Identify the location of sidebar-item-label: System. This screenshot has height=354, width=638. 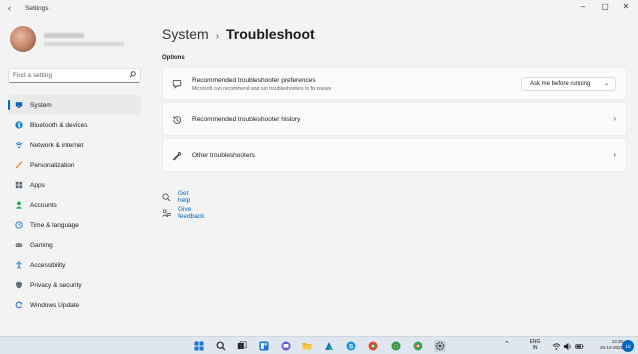
(41, 105).